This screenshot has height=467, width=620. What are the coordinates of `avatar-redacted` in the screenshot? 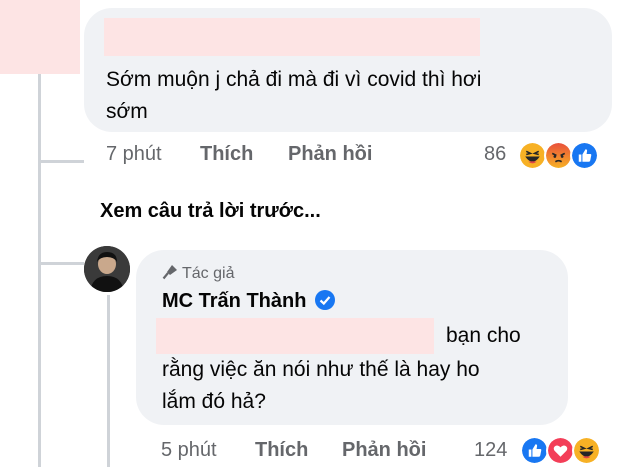 It's located at (40, 37).